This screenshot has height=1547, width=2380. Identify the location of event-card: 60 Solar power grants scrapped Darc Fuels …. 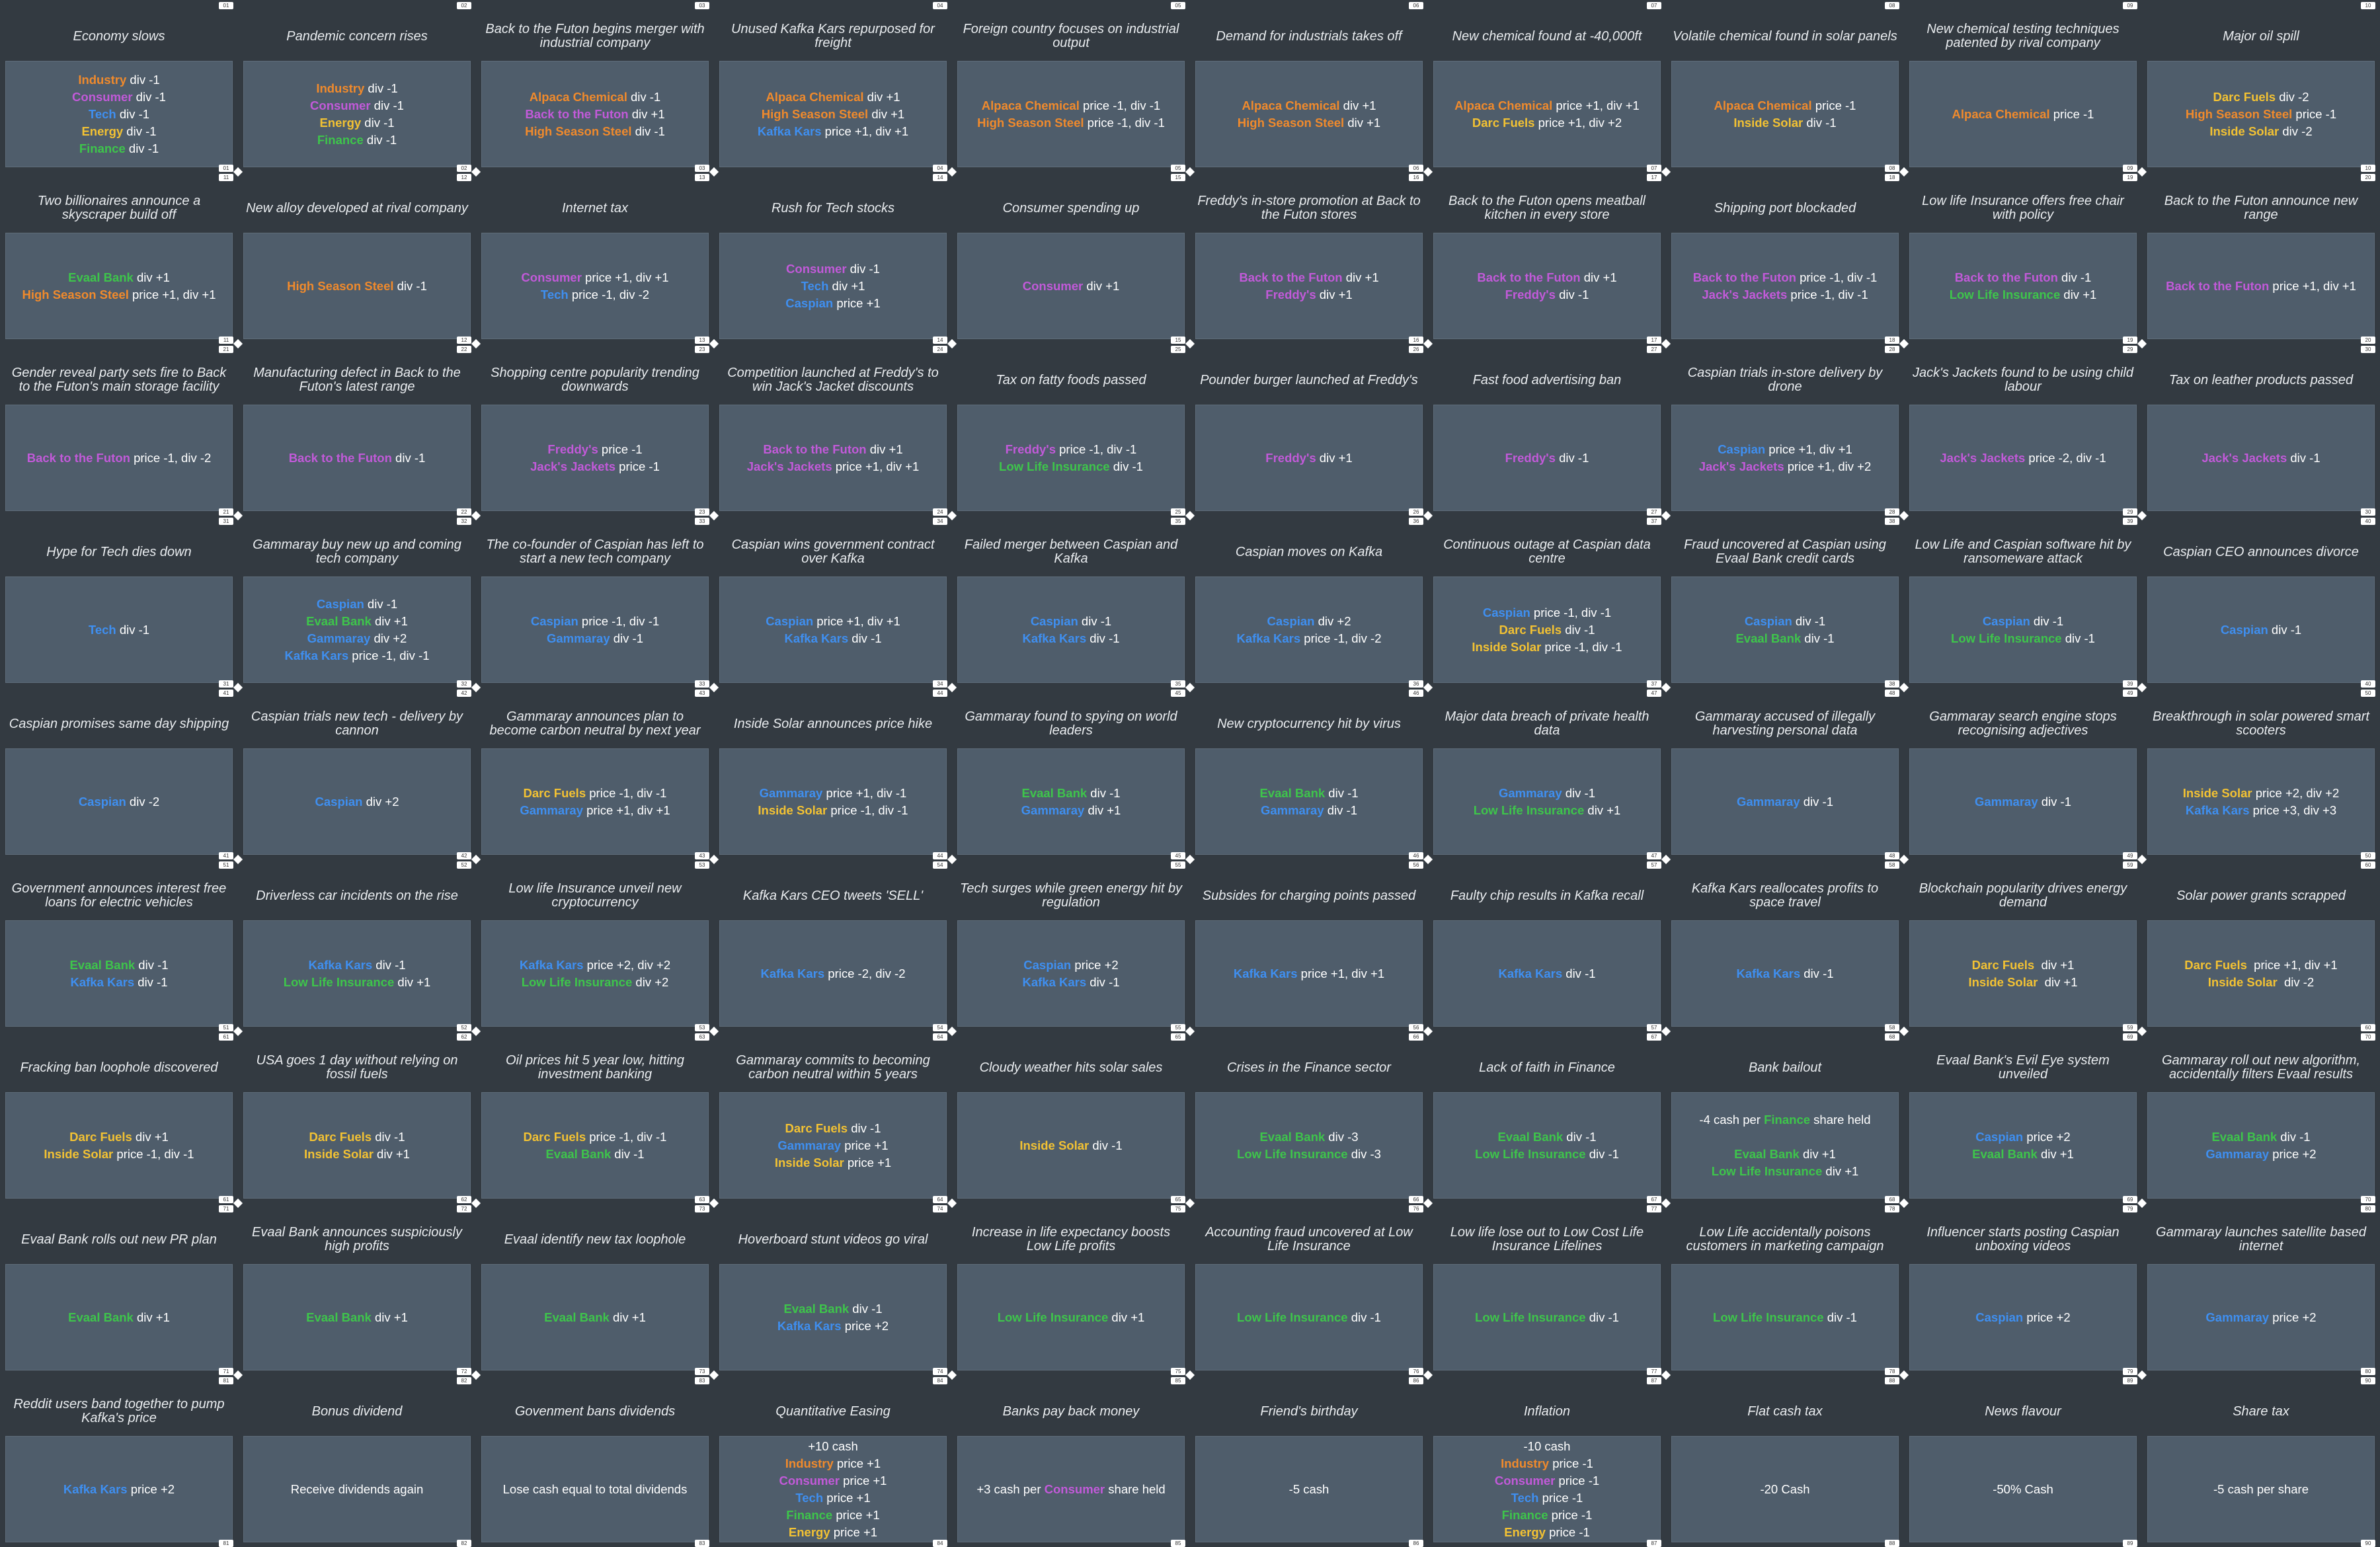
(2261, 945).